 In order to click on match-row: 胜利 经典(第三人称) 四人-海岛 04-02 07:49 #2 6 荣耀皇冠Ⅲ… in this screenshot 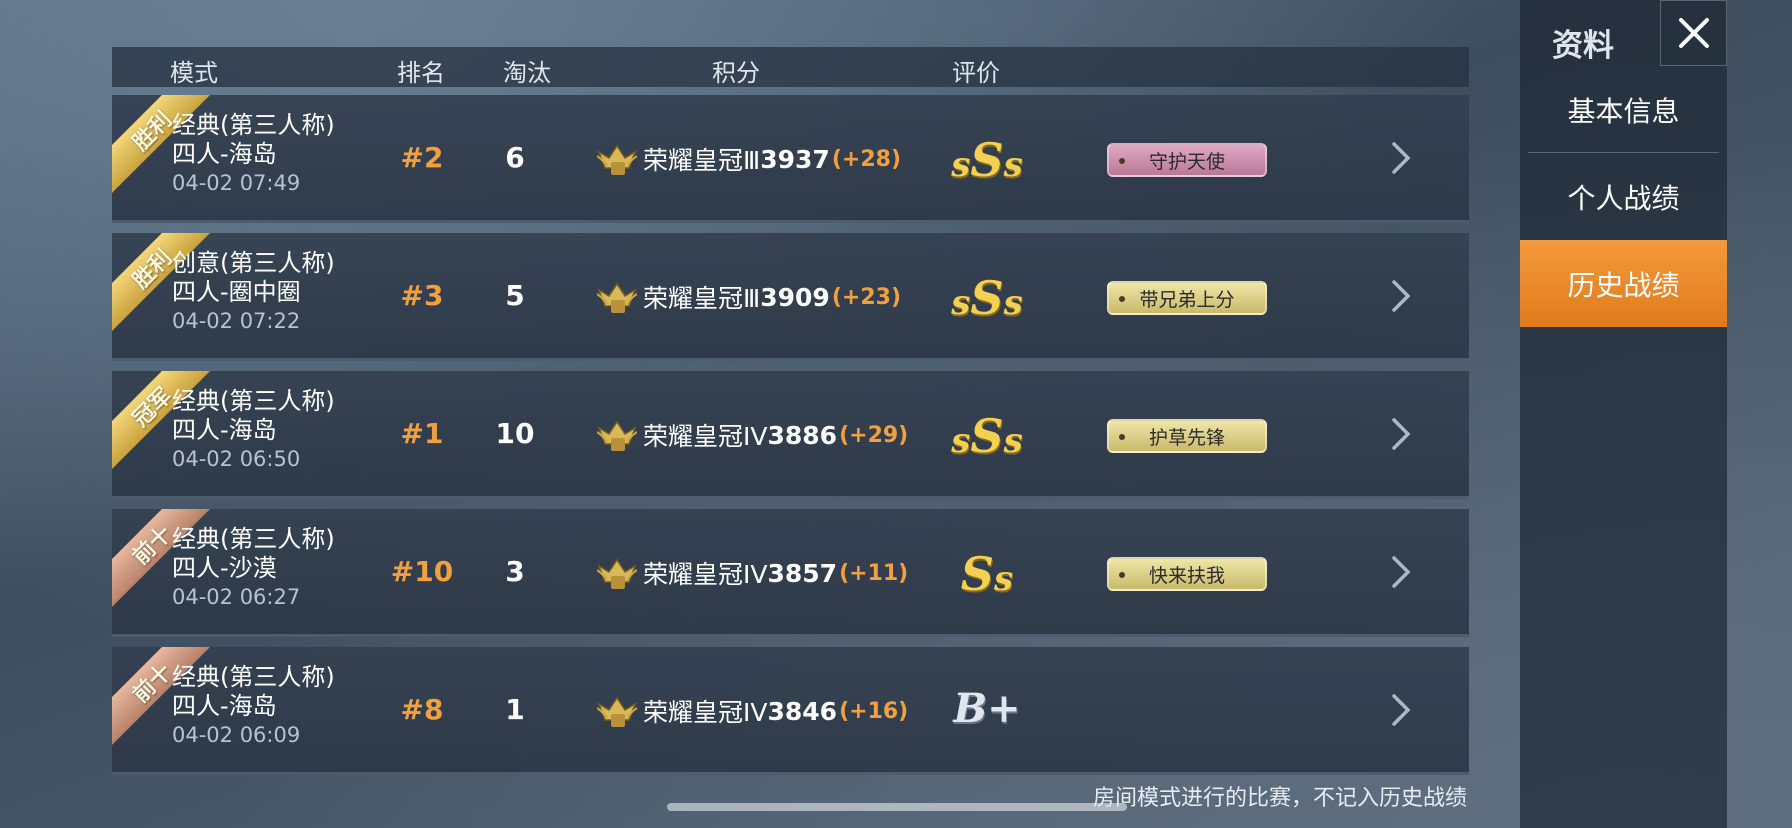, I will do `click(790, 159)`.